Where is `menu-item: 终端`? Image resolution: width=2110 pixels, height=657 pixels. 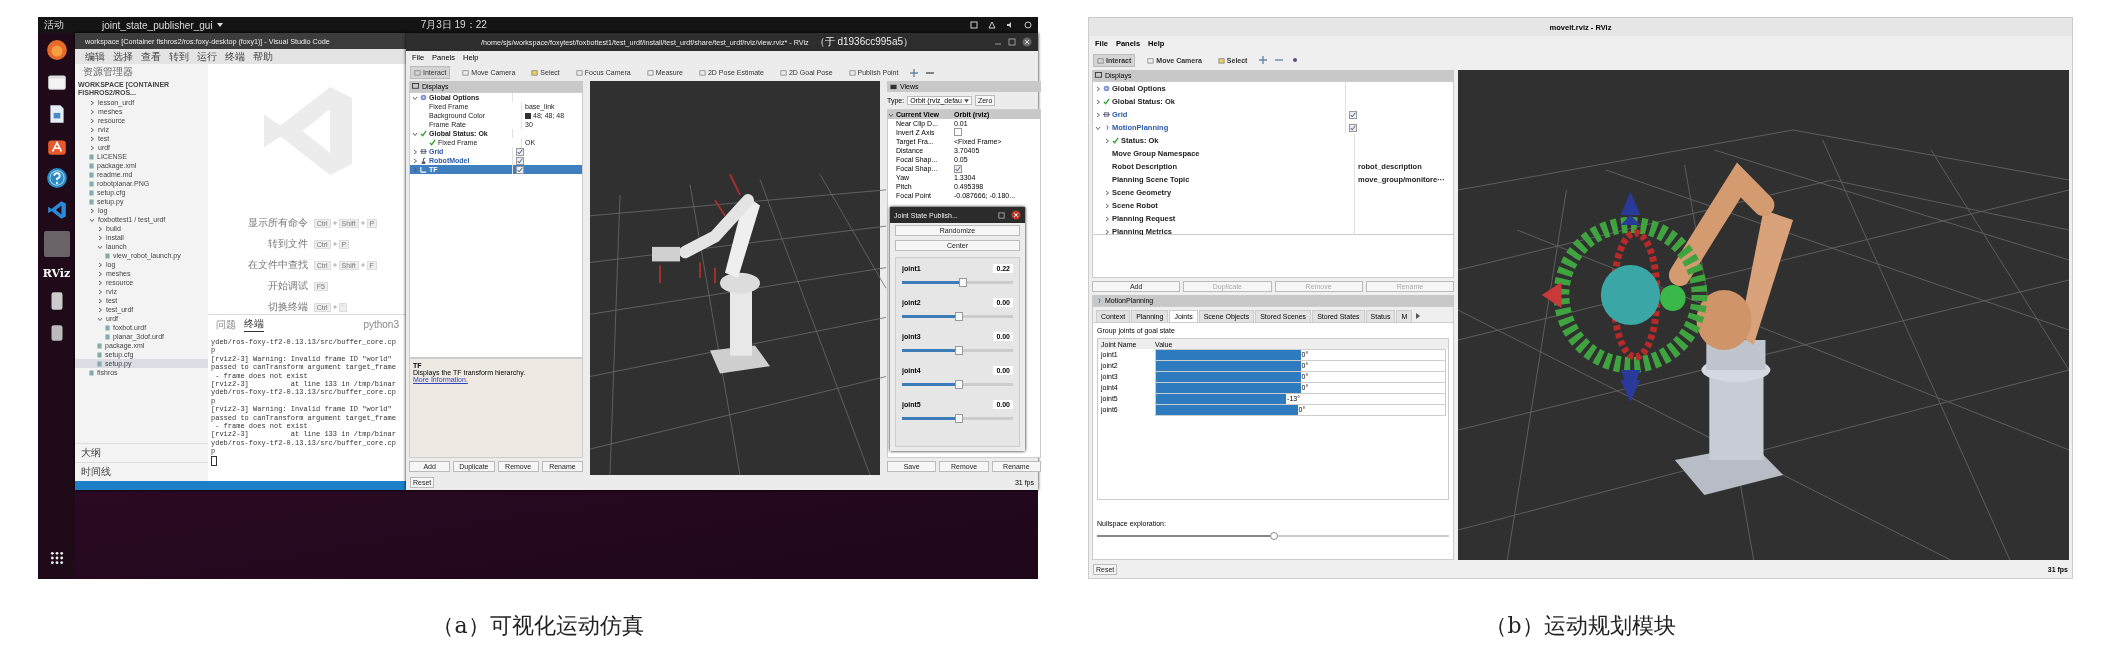
menu-item: 终端 is located at coordinates (235, 56).